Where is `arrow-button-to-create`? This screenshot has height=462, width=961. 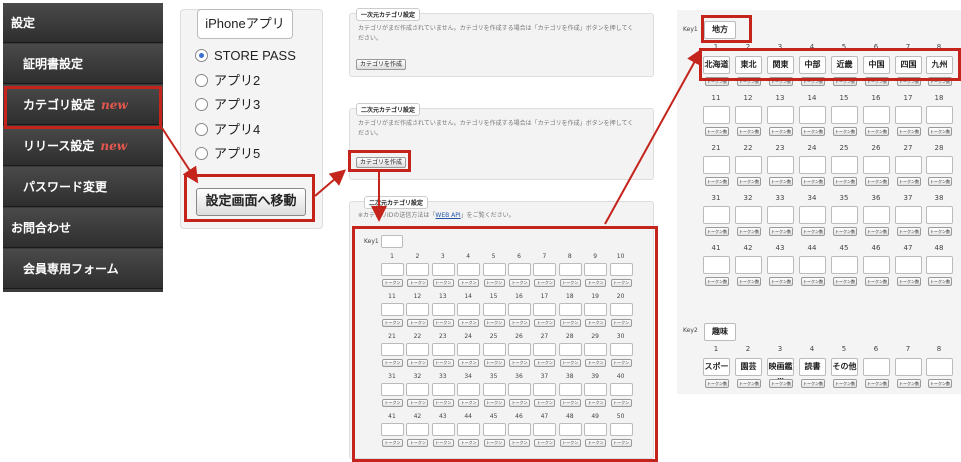 arrow-button-to-create is located at coordinates (330, 183).